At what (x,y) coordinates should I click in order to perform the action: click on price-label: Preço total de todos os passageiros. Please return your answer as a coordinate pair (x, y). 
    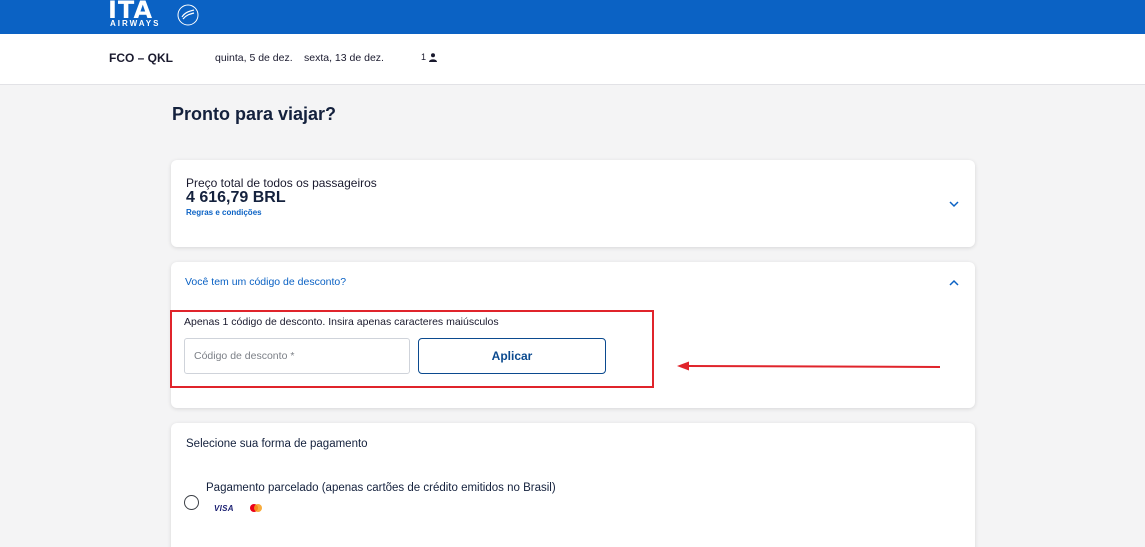
    Looking at the image, I should click on (281, 183).